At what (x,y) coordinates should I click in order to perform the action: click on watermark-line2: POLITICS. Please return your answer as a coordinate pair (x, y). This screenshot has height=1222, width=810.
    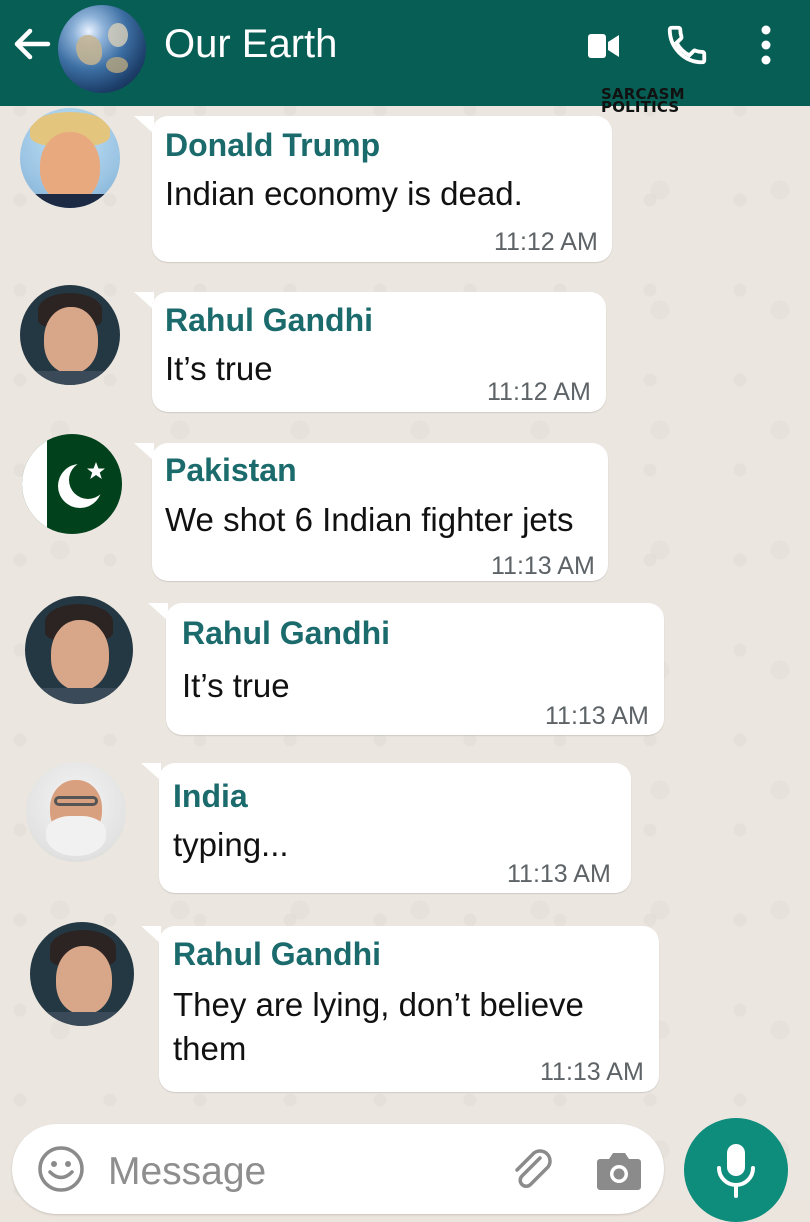
    Looking at the image, I should click on (640, 107).